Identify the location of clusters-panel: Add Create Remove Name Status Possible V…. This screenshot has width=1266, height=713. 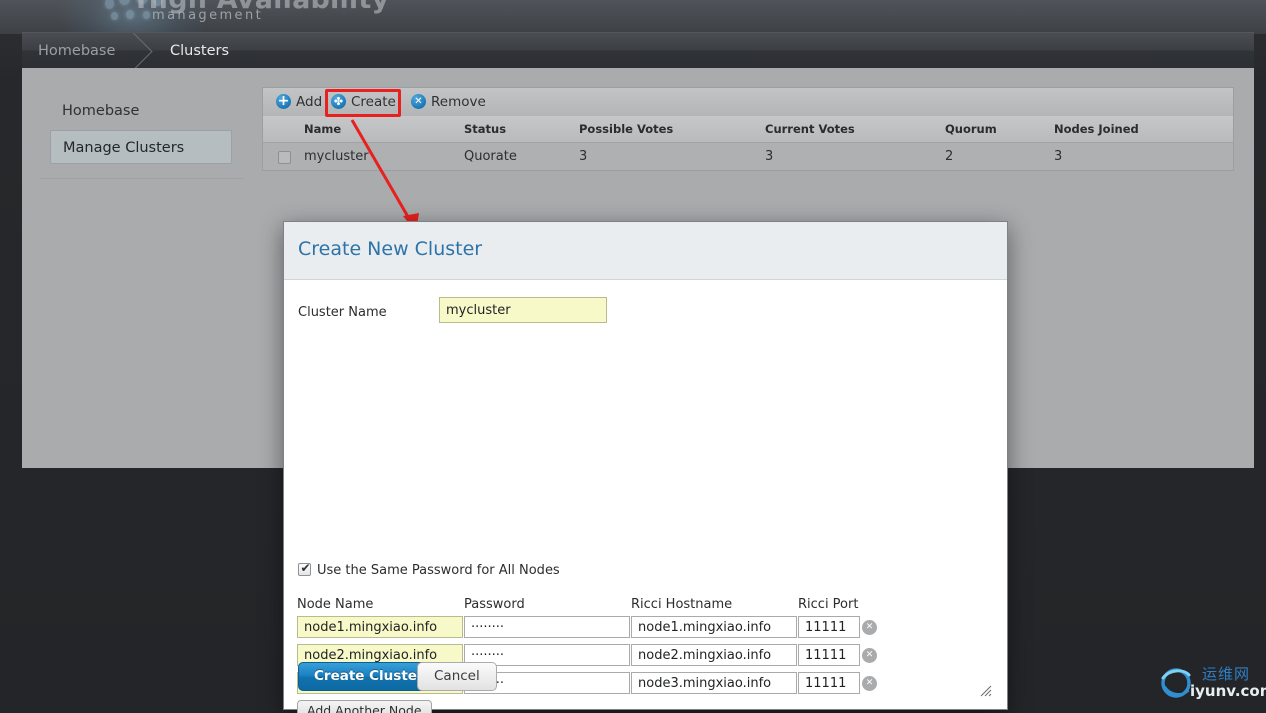
(748, 129).